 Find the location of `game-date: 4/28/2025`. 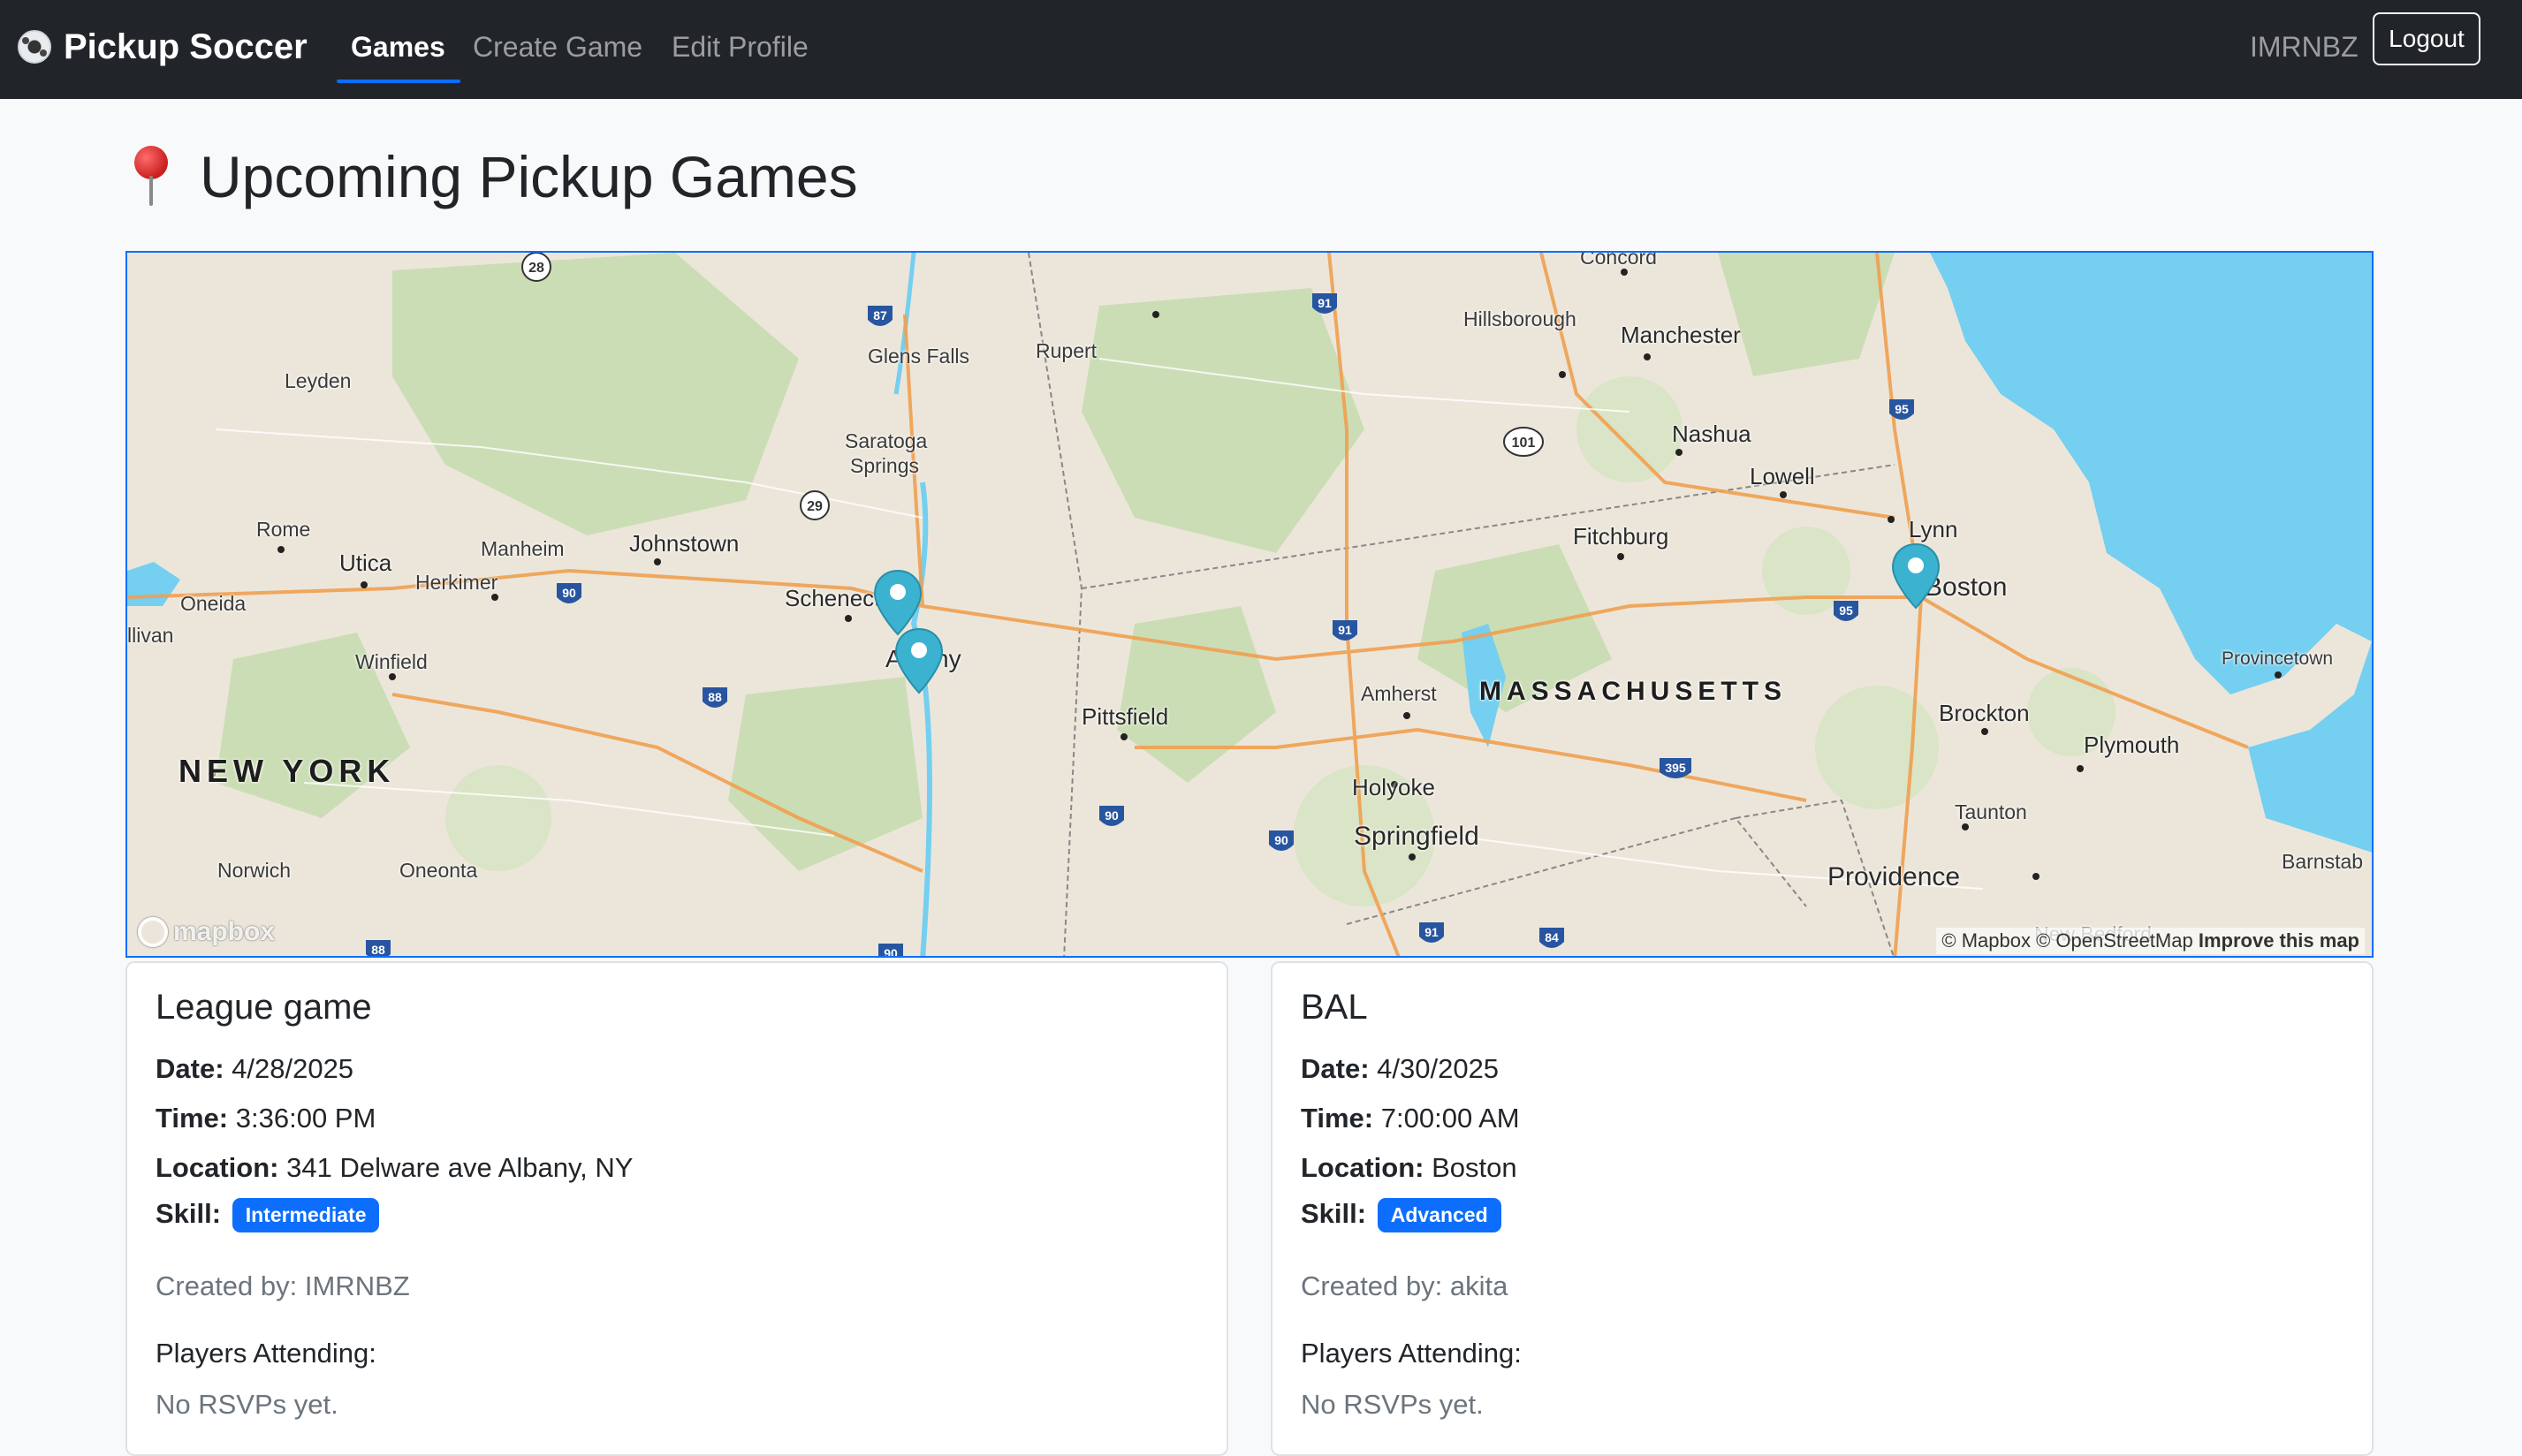

game-date: 4/28/2025 is located at coordinates (293, 1069).